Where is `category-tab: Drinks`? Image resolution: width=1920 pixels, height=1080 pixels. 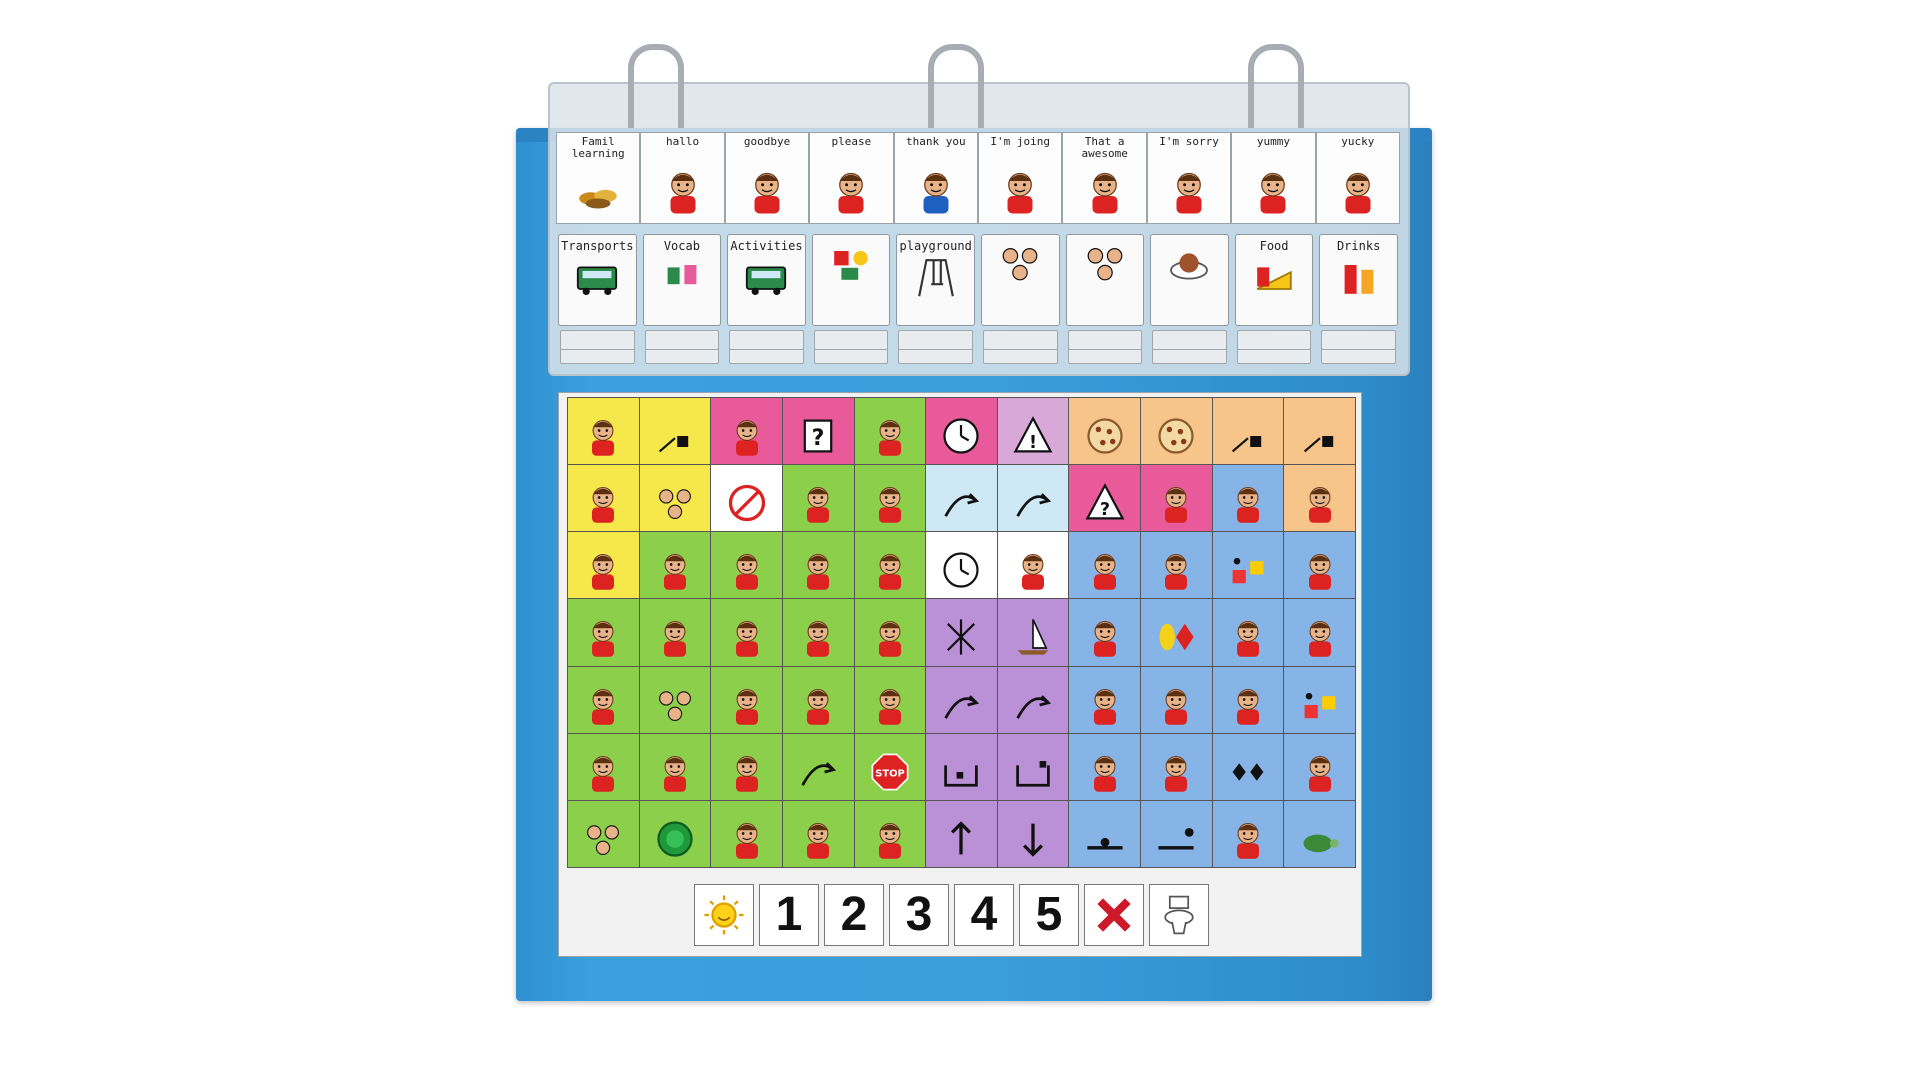 category-tab: Drinks is located at coordinates (1358, 280).